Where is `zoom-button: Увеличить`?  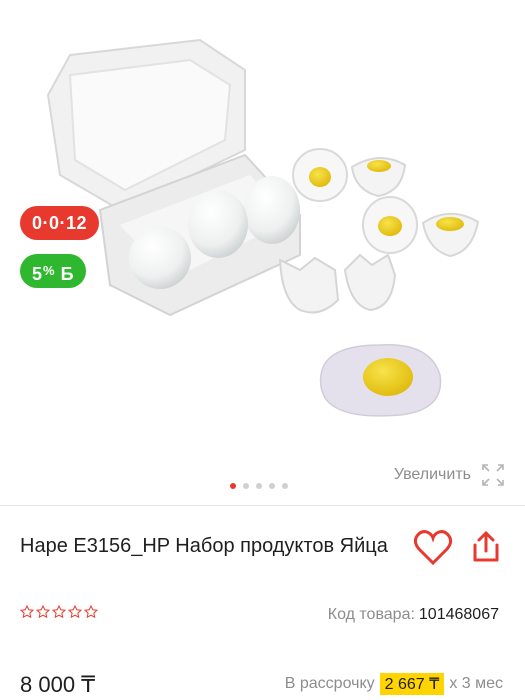 zoom-button: Увеличить is located at coordinates (449, 475).